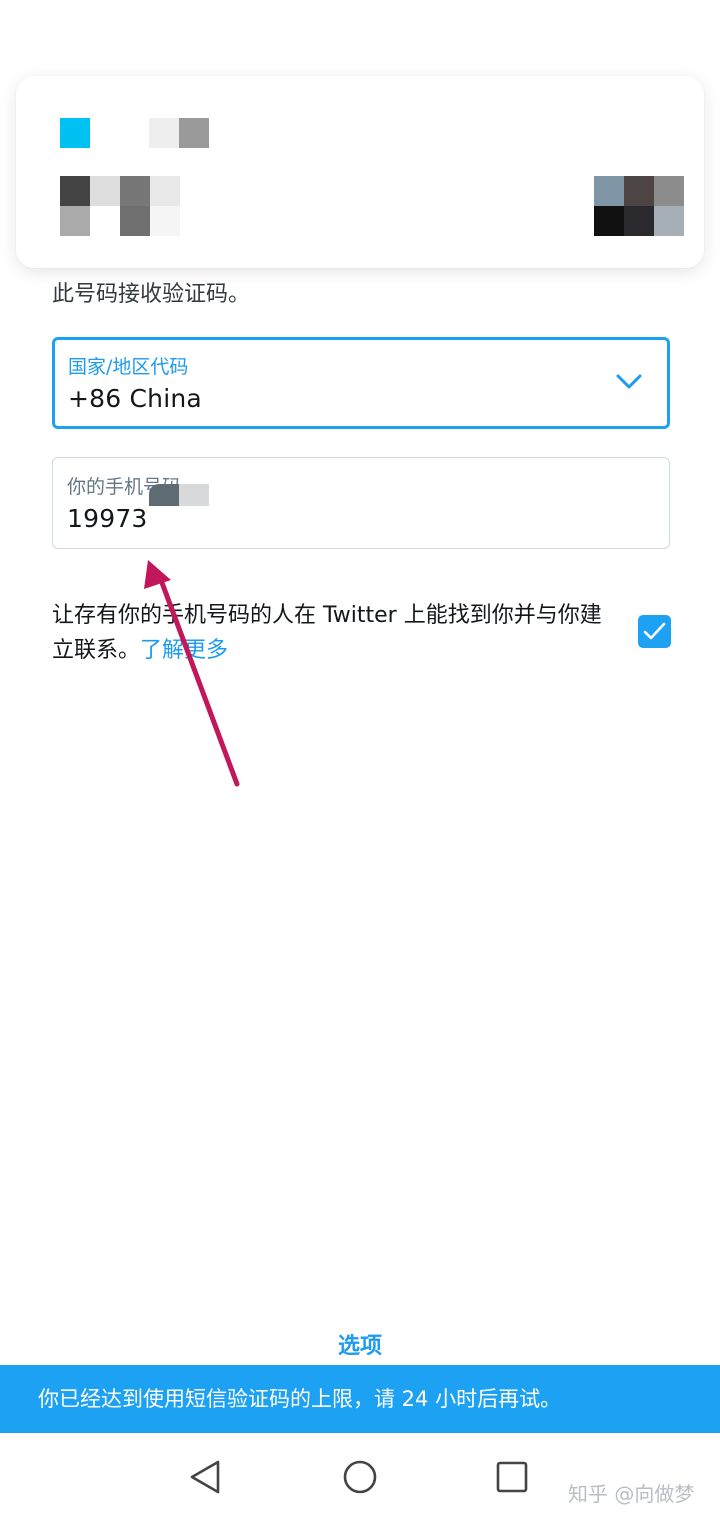 This screenshot has width=720, height=1520. I want to click on contact-discovery-checkbox, so click(654, 631).